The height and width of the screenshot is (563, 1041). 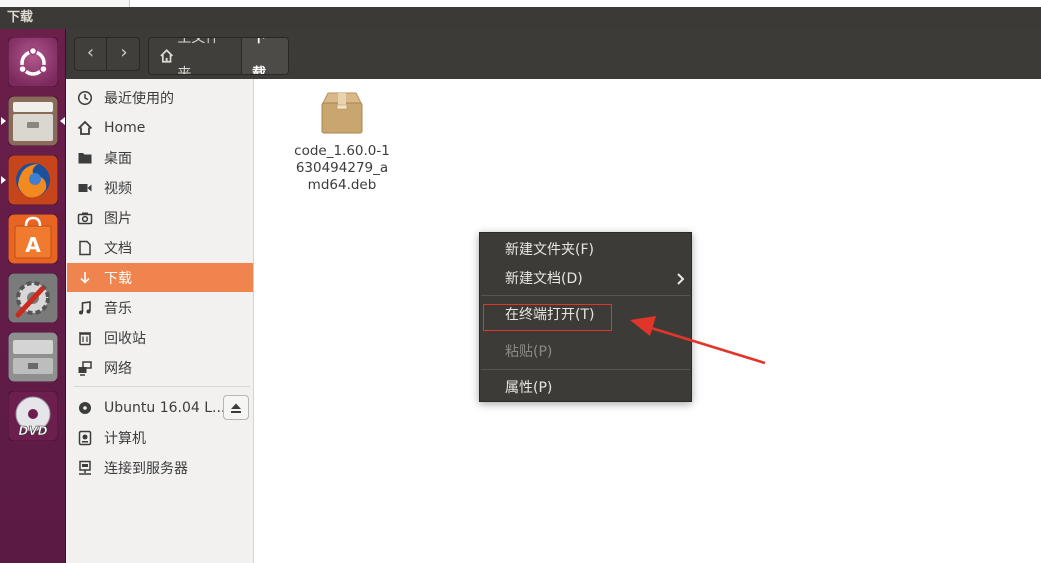 I want to click on sidebar-item-label: 桌面, so click(x=118, y=158).